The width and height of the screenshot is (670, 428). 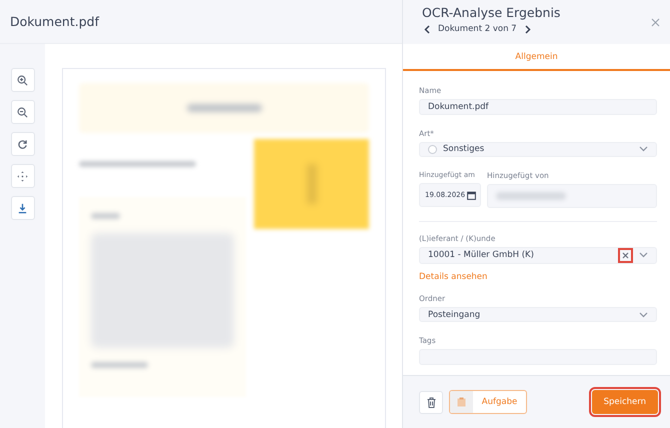 What do you see at coordinates (538, 255) in the screenshot?
I see `partner-select: 10001 - Müller GmbH (K)` at bounding box center [538, 255].